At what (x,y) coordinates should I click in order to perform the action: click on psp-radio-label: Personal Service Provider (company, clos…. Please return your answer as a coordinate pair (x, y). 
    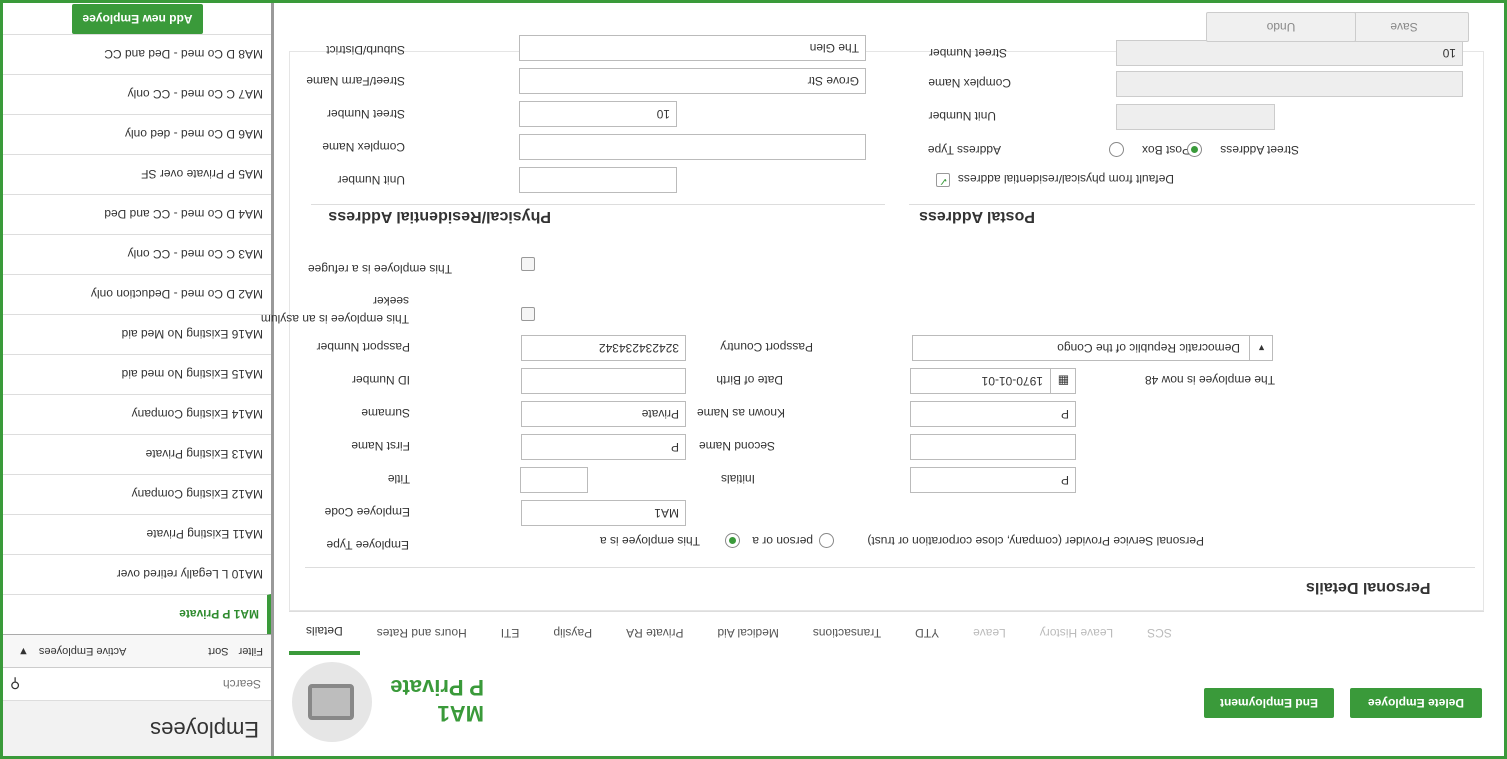
    Looking at the image, I should click on (1035, 541).